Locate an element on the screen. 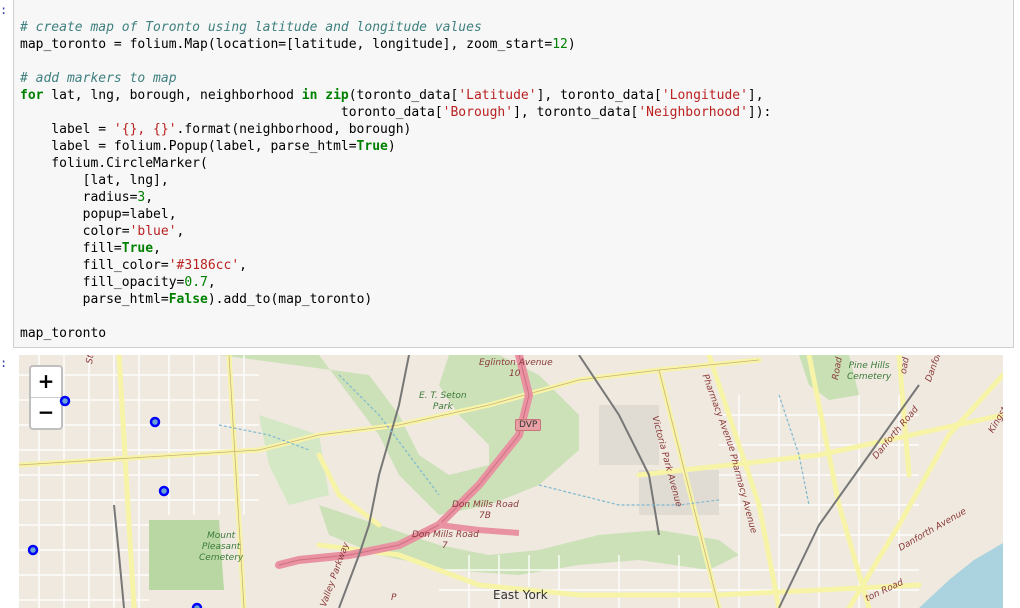  map-label-eglinton: Eglinton Avenue is located at coordinates (516, 363).